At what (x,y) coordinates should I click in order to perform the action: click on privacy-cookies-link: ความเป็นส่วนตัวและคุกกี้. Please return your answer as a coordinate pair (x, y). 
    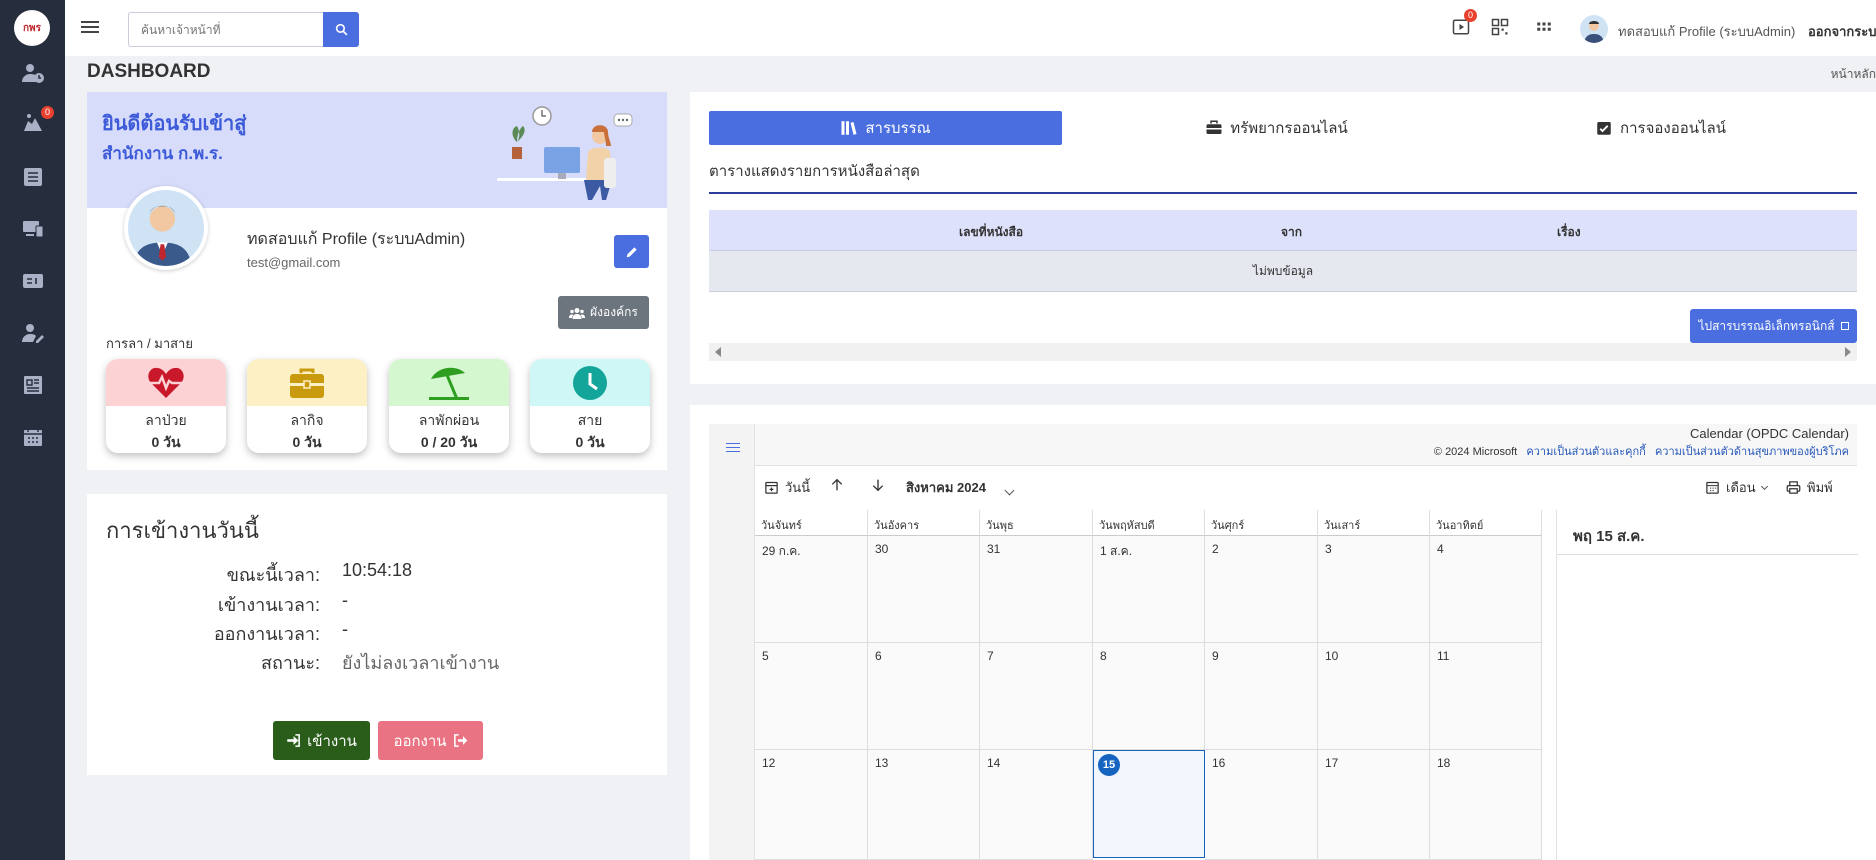
    Looking at the image, I should click on (1585, 452).